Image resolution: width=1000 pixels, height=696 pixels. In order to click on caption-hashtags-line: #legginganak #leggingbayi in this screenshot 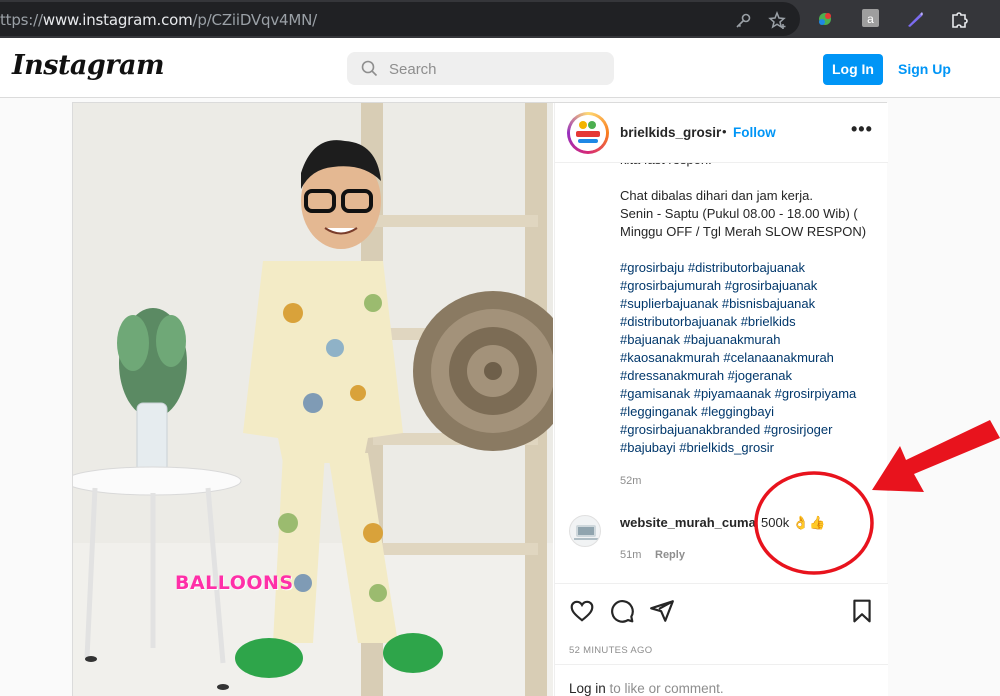, I will do `click(752, 412)`.